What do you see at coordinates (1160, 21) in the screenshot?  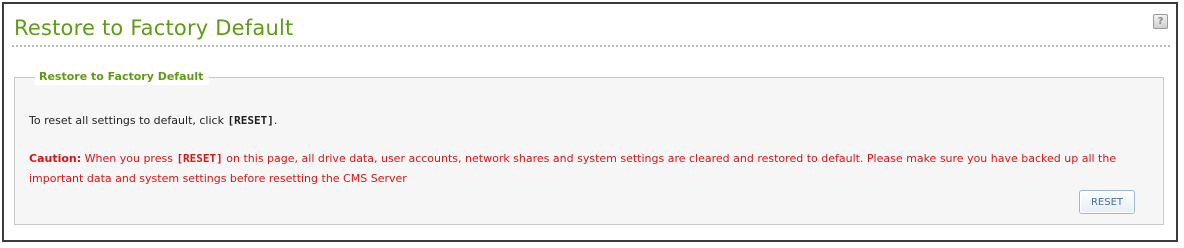 I see `help-icon: ?` at bounding box center [1160, 21].